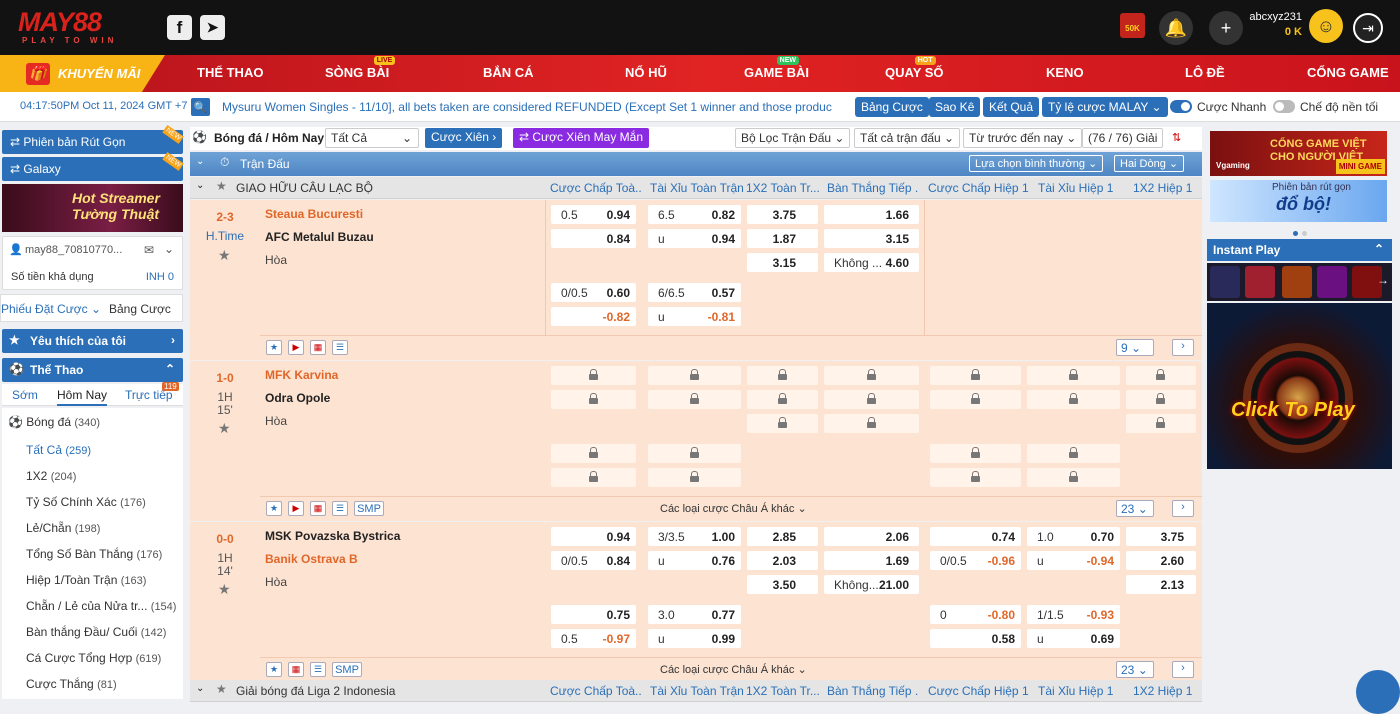 The width and height of the screenshot is (1400, 714). What do you see at coordinates (782, 584) in the screenshot?
I see `odds-cell: 3.50` at bounding box center [782, 584].